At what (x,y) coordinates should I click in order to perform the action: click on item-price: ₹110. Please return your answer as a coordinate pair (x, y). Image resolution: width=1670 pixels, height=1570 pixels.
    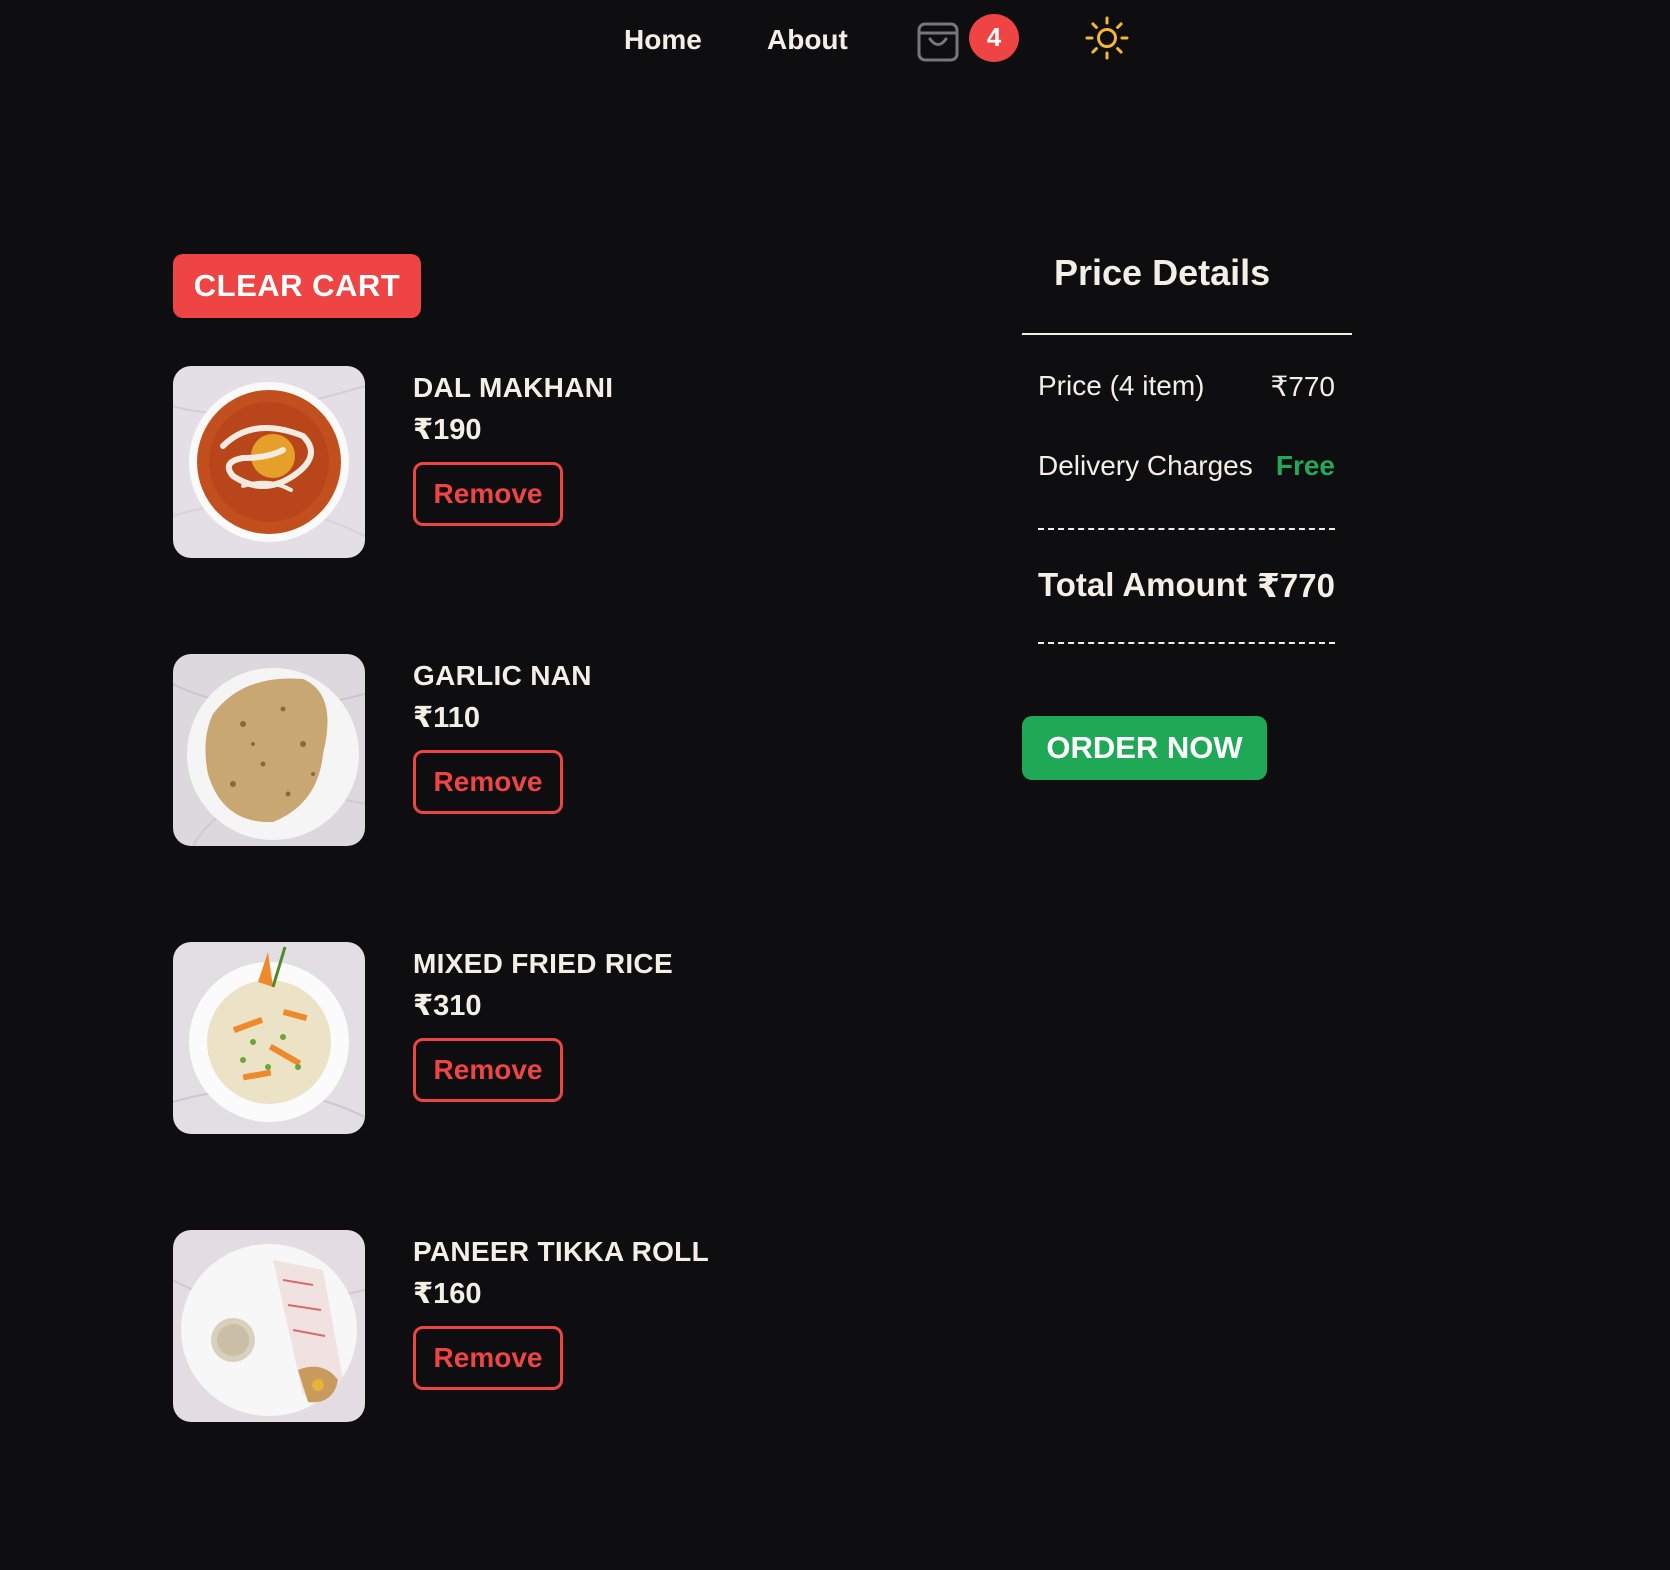
    Looking at the image, I should click on (446, 718).